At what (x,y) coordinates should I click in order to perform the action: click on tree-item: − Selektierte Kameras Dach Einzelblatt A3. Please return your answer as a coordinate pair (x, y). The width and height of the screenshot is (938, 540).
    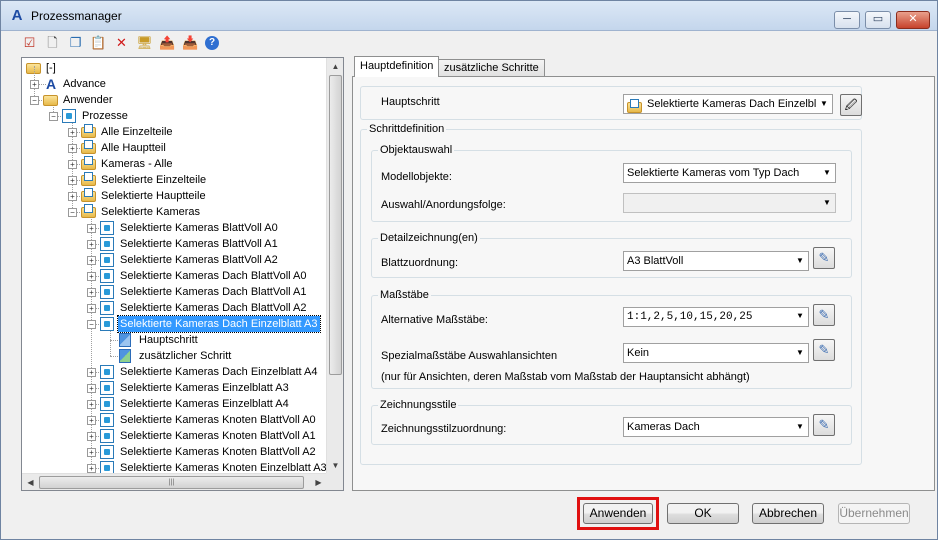
    Looking at the image, I should click on (174, 324).